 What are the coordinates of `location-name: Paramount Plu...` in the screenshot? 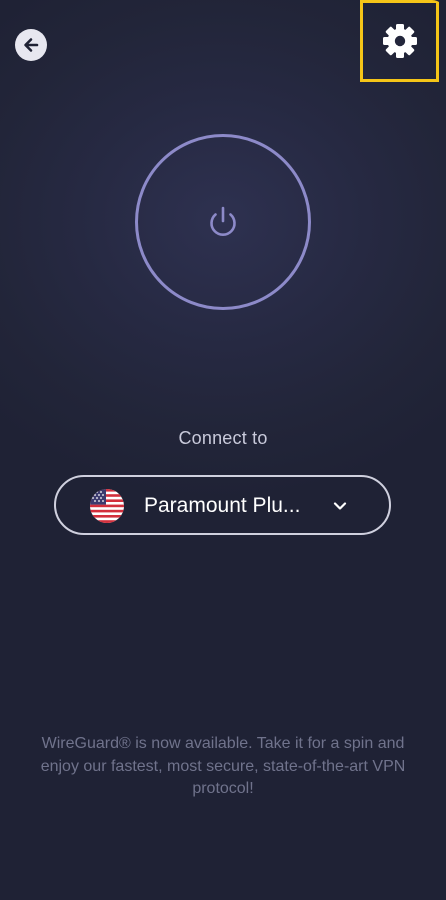 It's located at (222, 505).